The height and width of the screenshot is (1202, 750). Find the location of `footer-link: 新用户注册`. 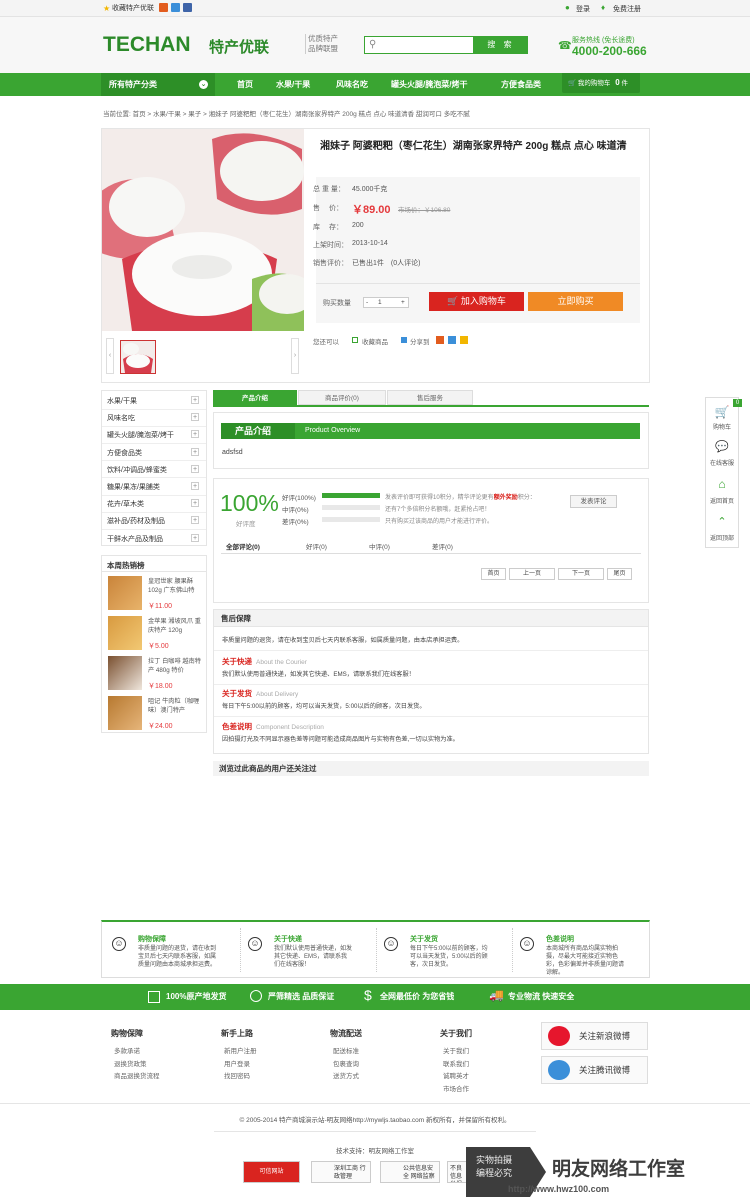

footer-link: 新用户注册 is located at coordinates (240, 1050).